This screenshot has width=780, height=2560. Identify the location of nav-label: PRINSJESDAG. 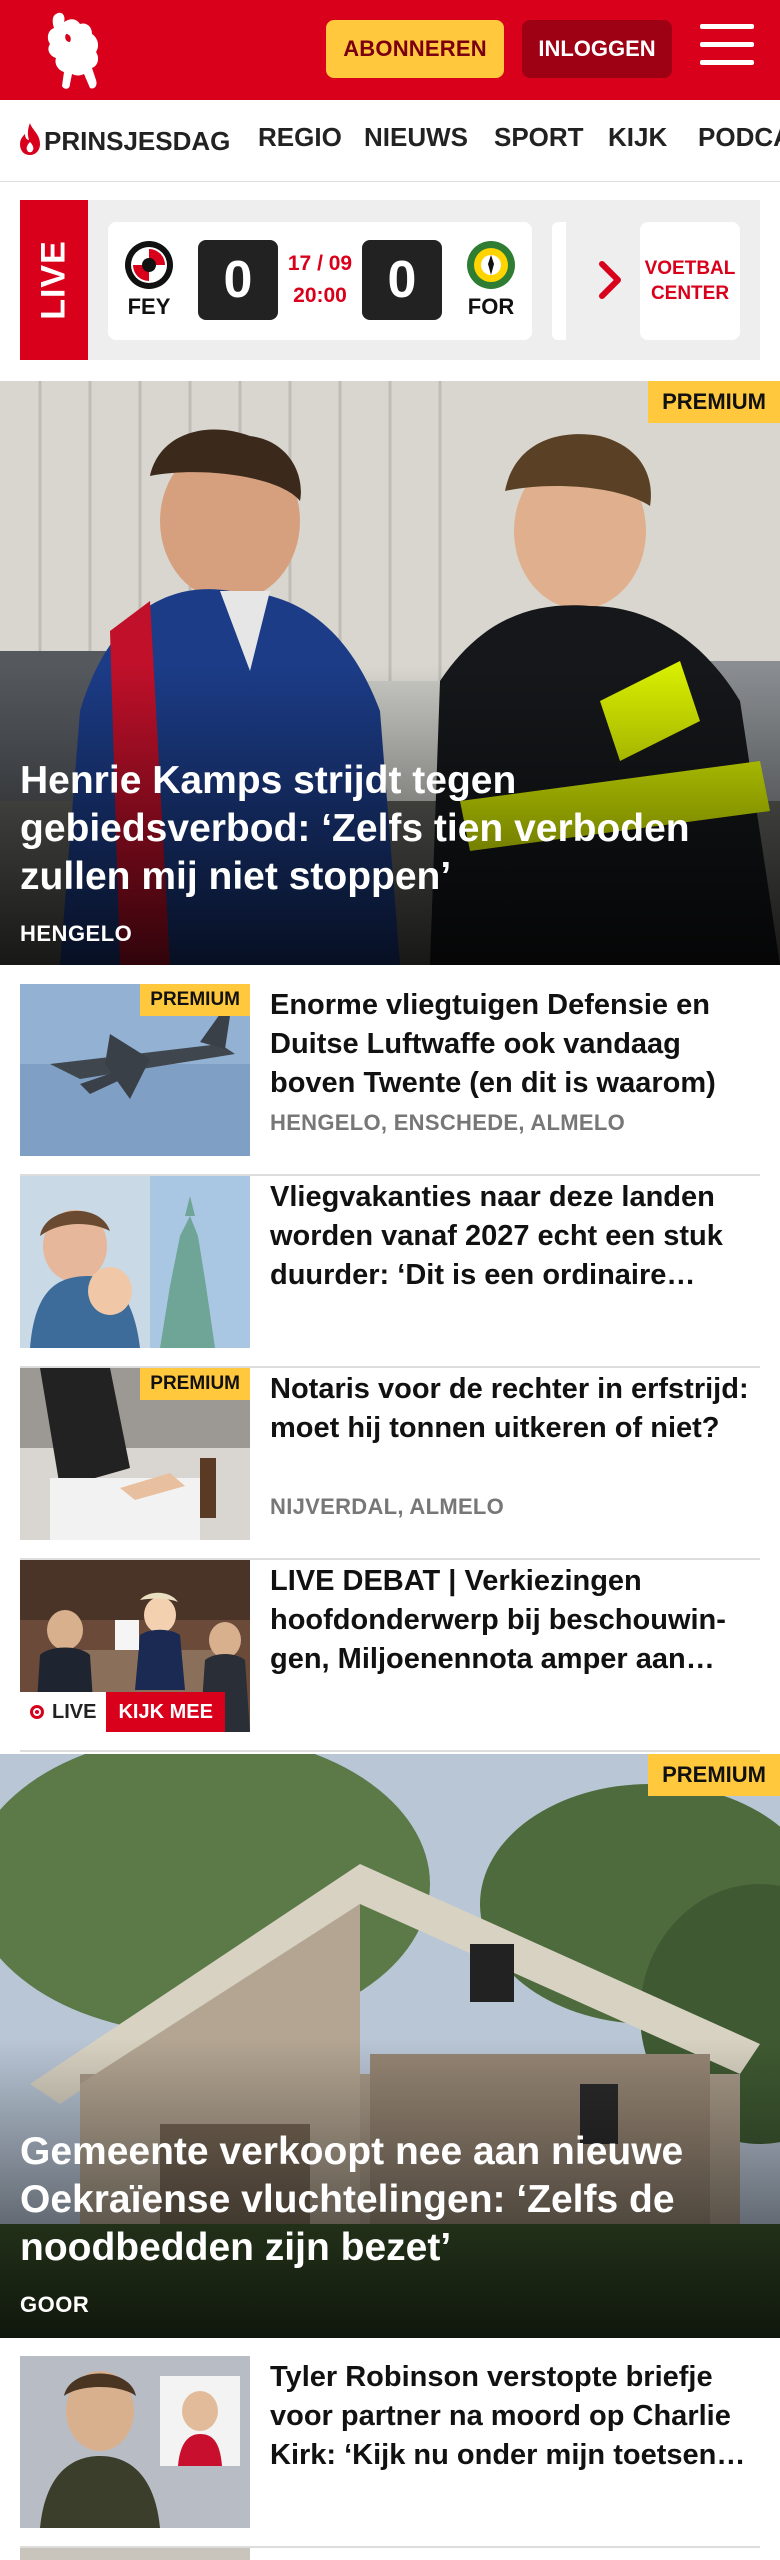
(137, 141).